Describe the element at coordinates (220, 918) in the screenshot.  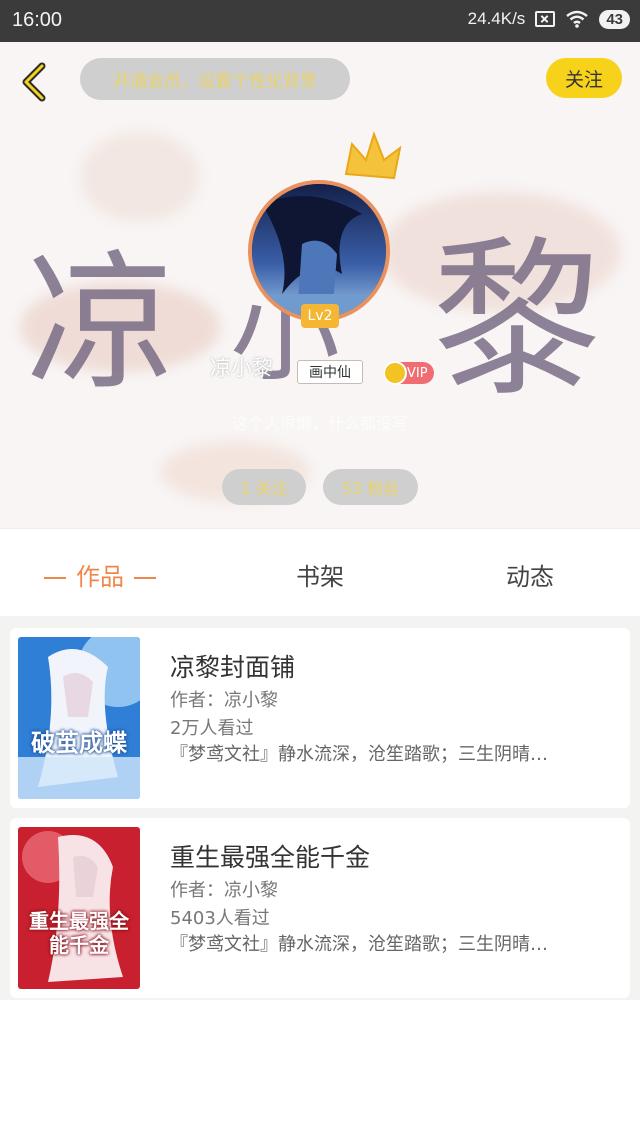
I see `book-views: 5403人看过` at that location.